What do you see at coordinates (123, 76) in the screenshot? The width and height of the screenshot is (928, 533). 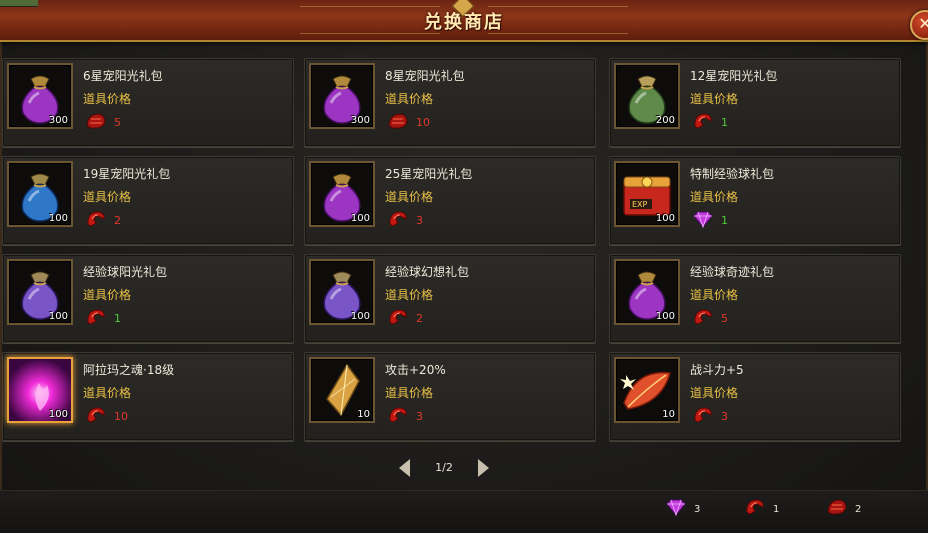 I see `item-name: 6星宠阳光礼包` at bounding box center [123, 76].